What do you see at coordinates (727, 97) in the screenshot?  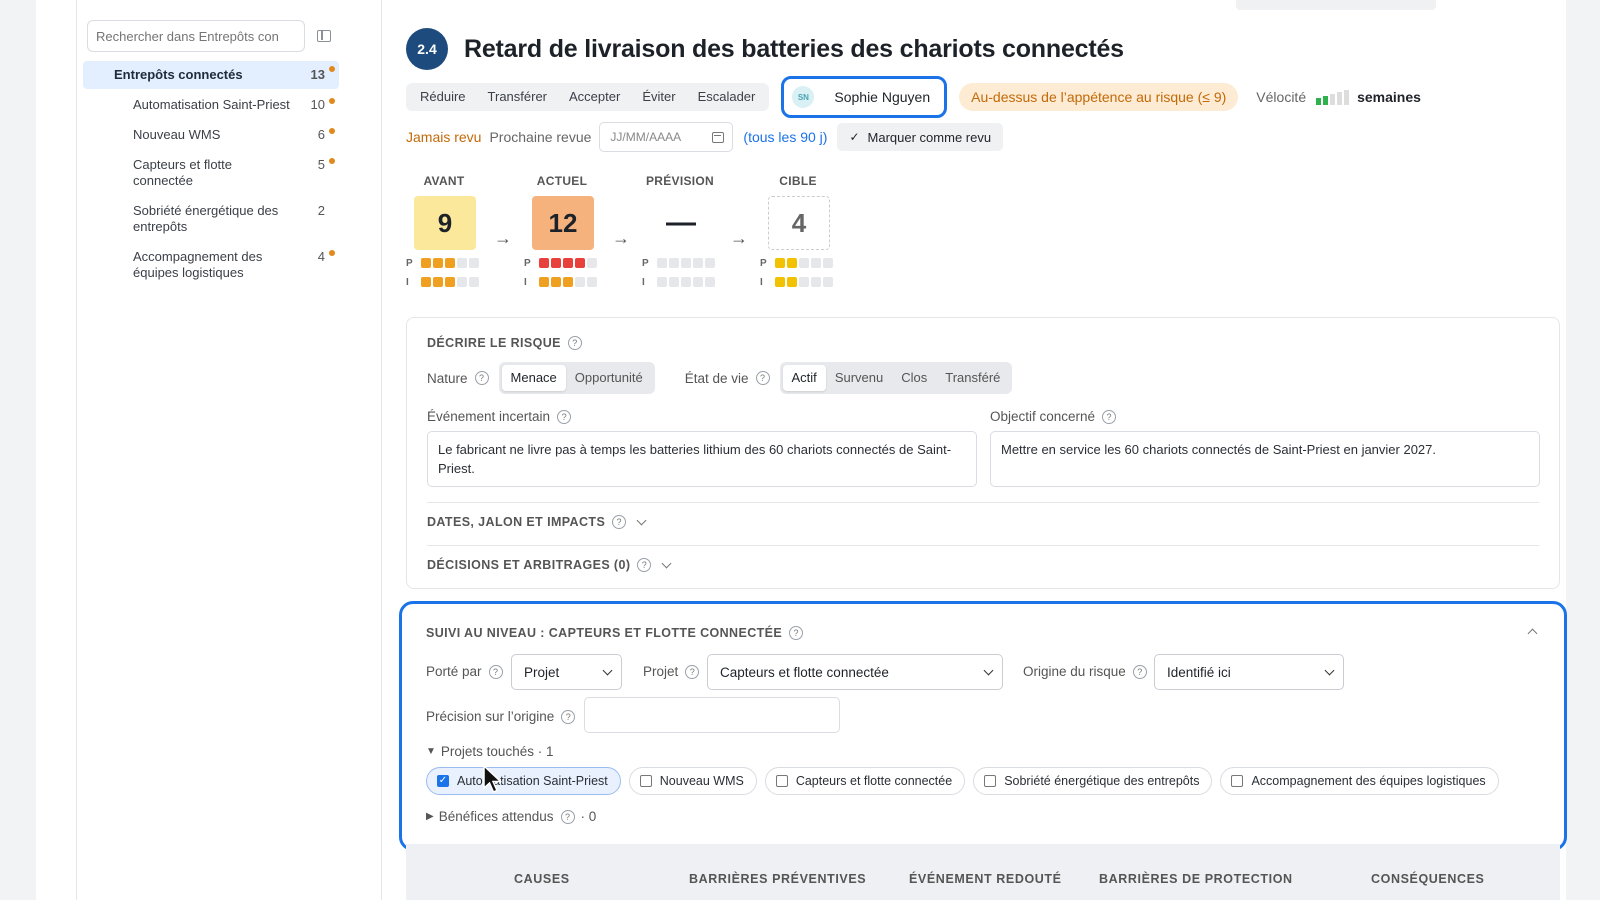 I see `action-escalader: Escalader` at bounding box center [727, 97].